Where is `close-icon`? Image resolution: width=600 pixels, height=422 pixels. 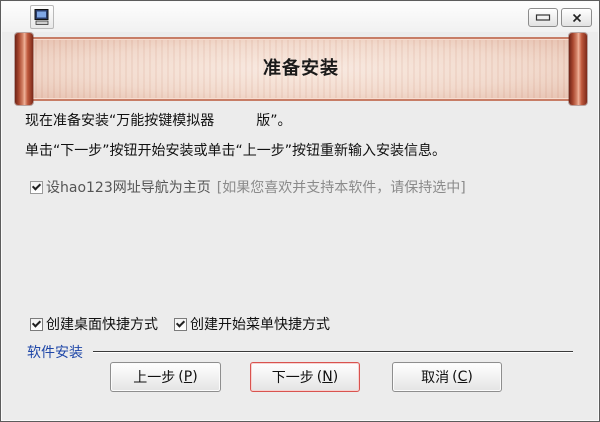
close-icon is located at coordinates (576, 17).